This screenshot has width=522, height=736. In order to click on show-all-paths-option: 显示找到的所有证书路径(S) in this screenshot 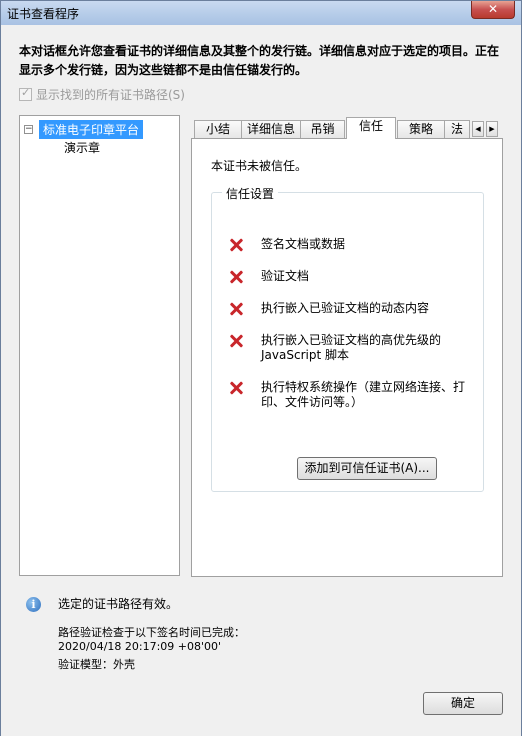, I will do `click(102, 94)`.